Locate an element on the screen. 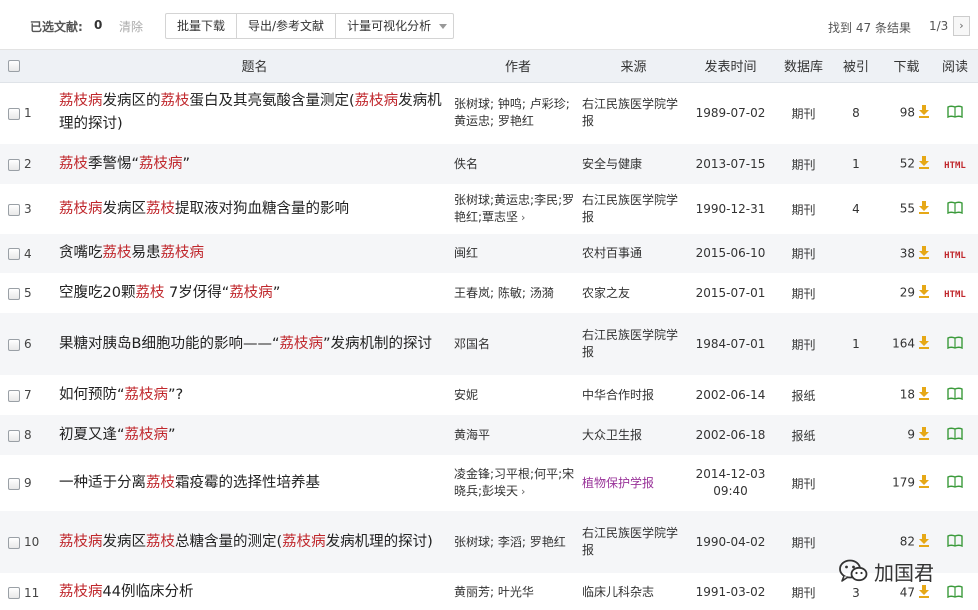 This screenshot has width=978, height=610. header-source: 来源 is located at coordinates (633, 66).